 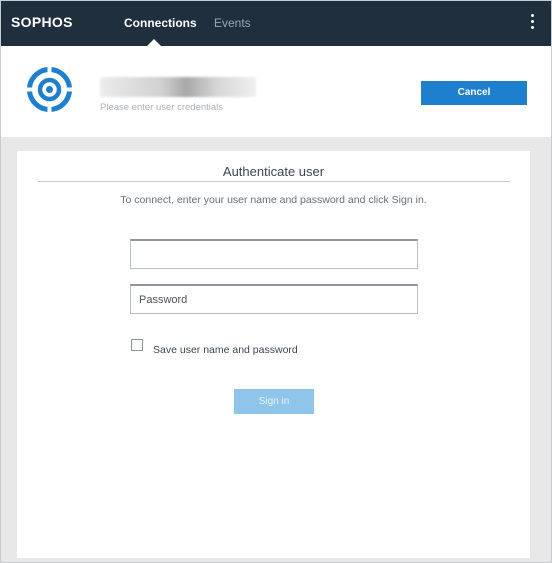 I want to click on panel-title: Authenticate user, so click(x=273, y=171).